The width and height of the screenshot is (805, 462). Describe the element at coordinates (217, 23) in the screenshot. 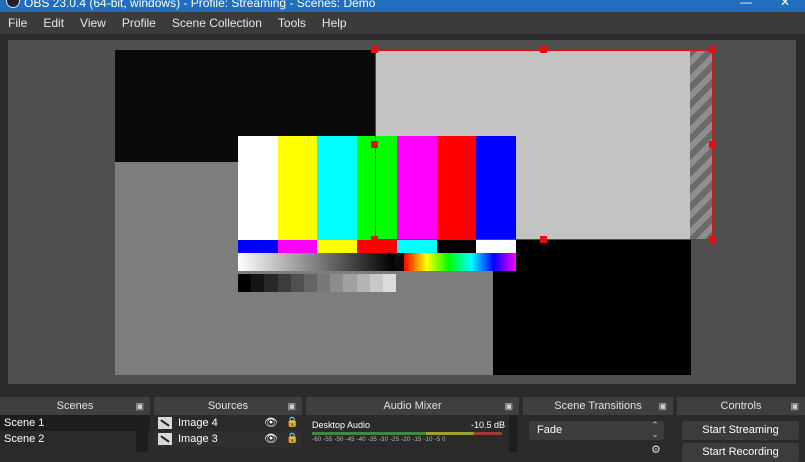

I see `menu-scene-collection: Scene Collection` at that location.